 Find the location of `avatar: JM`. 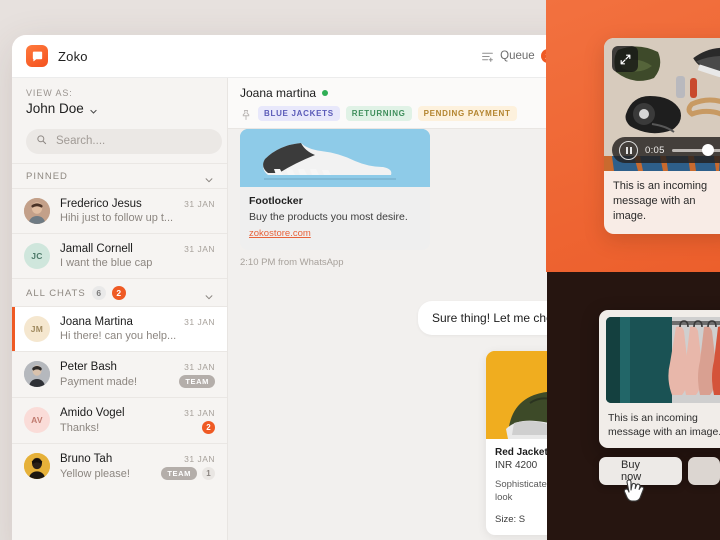

avatar: JM is located at coordinates (37, 329).